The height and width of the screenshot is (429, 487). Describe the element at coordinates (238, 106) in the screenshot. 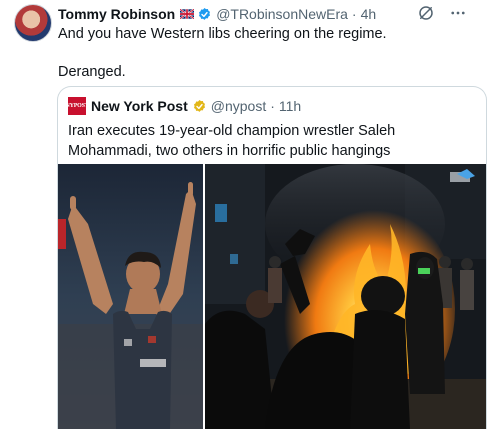

I see `quoted-author-handle: @nypost` at that location.